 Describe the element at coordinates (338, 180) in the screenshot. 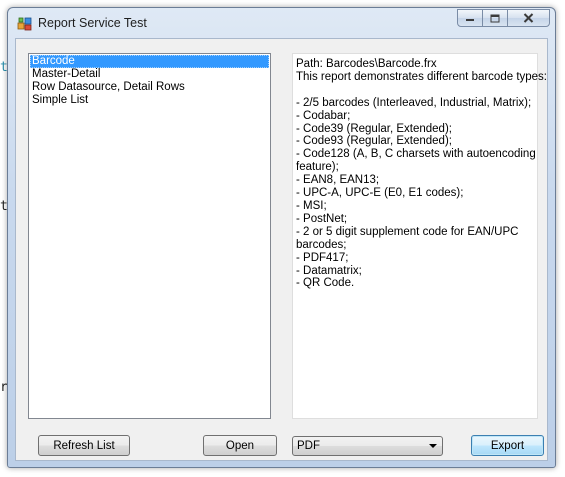

I see `description-line: - EAN8, EAN13;` at that location.